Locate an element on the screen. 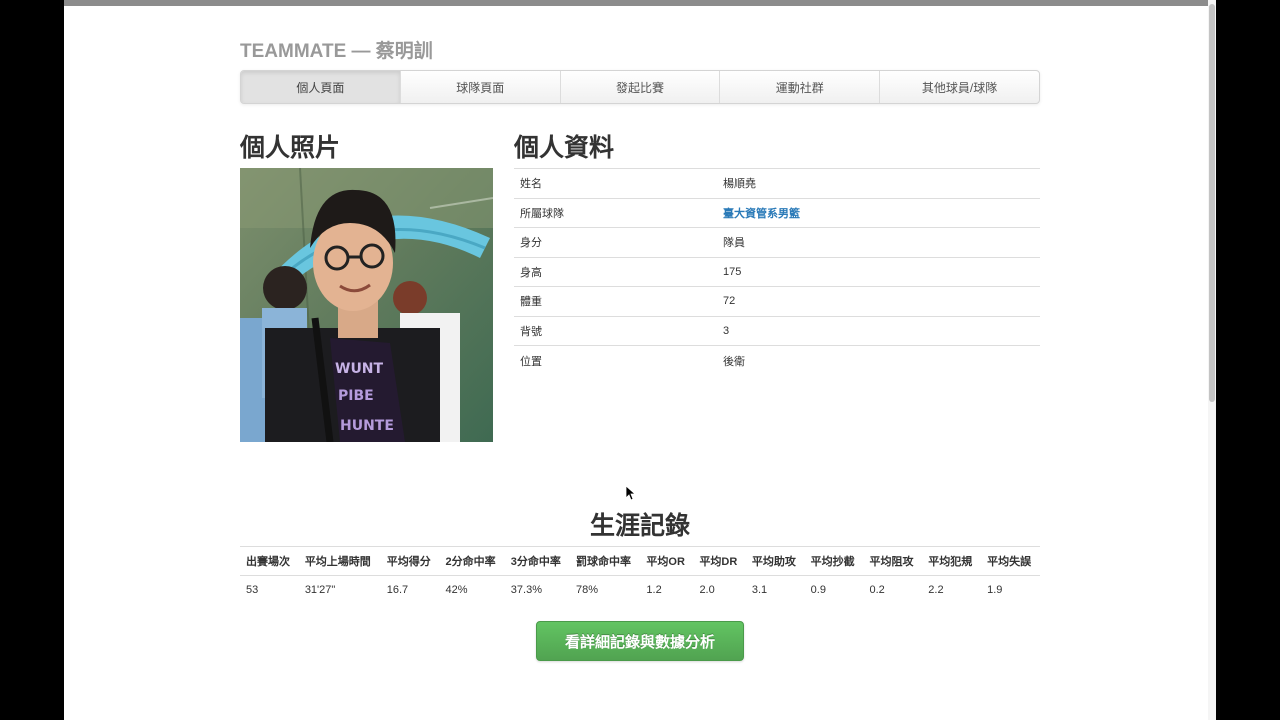  stats-header: 平均抄截 is located at coordinates (834, 561).